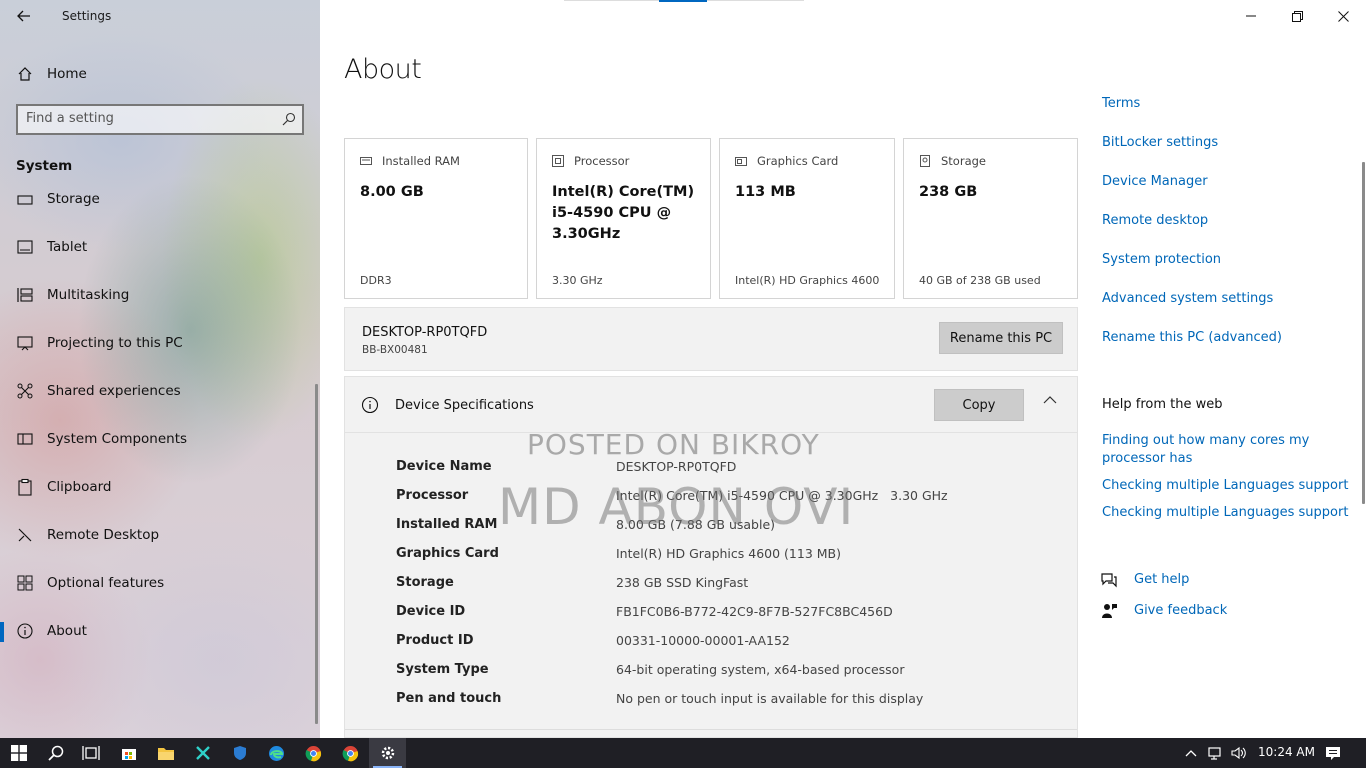 This screenshot has width=1366, height=768. What do you see at coordinates (798, 161) in the screenshot?
I see `card-label: Graphics Card` at bounding box center [798, 161].